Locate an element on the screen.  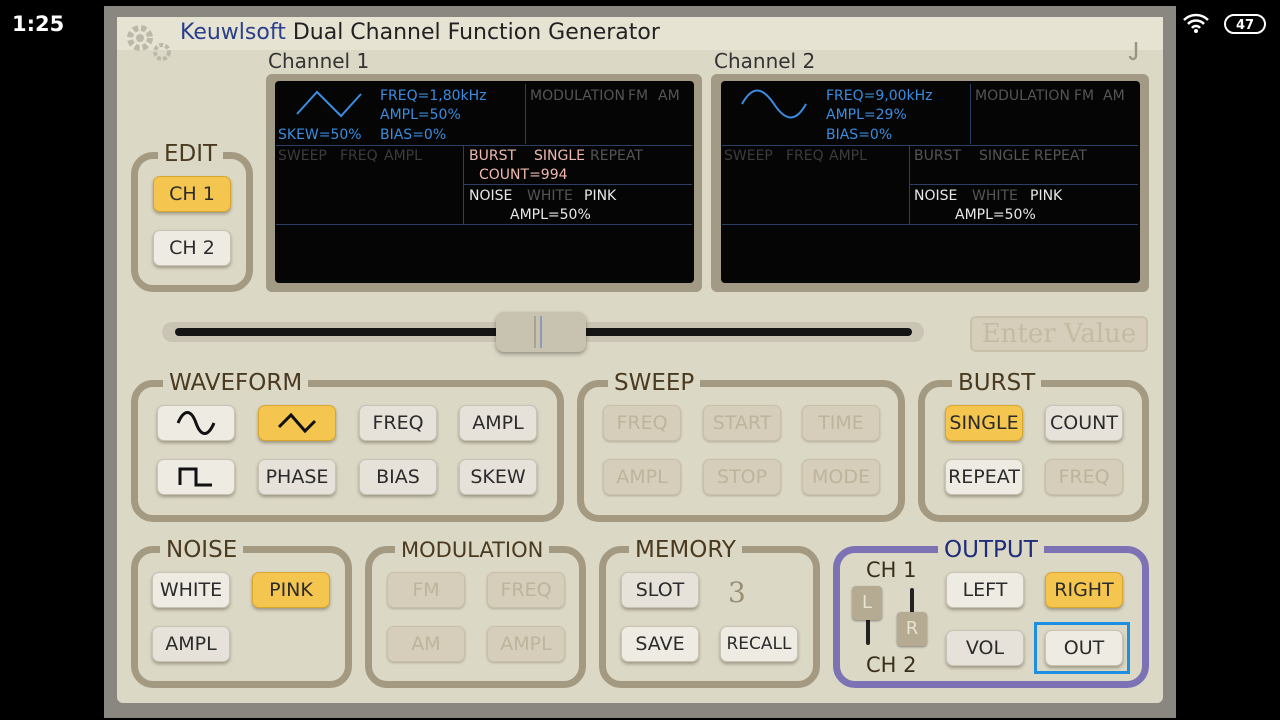
ch1-burst-single: SINGLE is located at coordinates (559, 156).